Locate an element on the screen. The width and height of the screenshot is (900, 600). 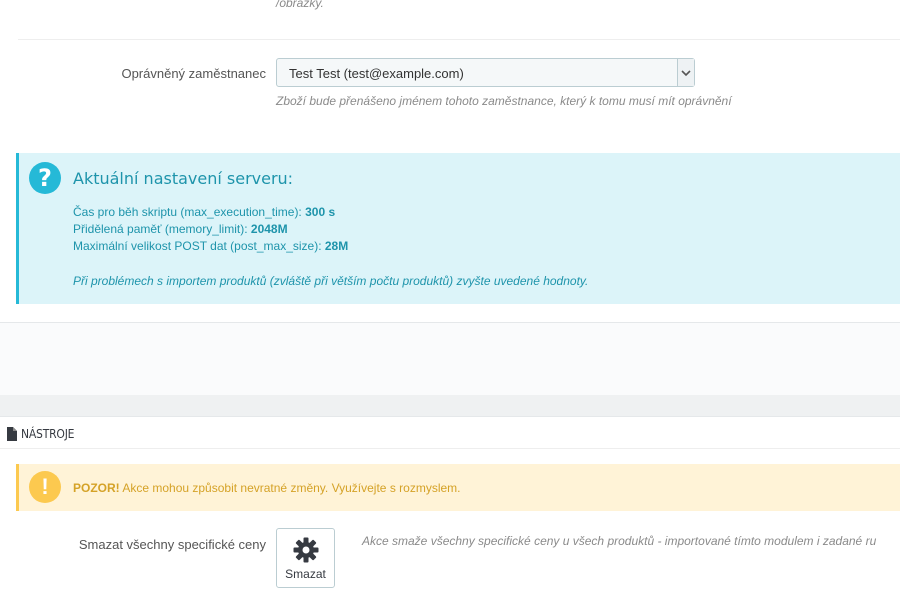
delete-button-label: Smazat is located at coordinates (305, 574).